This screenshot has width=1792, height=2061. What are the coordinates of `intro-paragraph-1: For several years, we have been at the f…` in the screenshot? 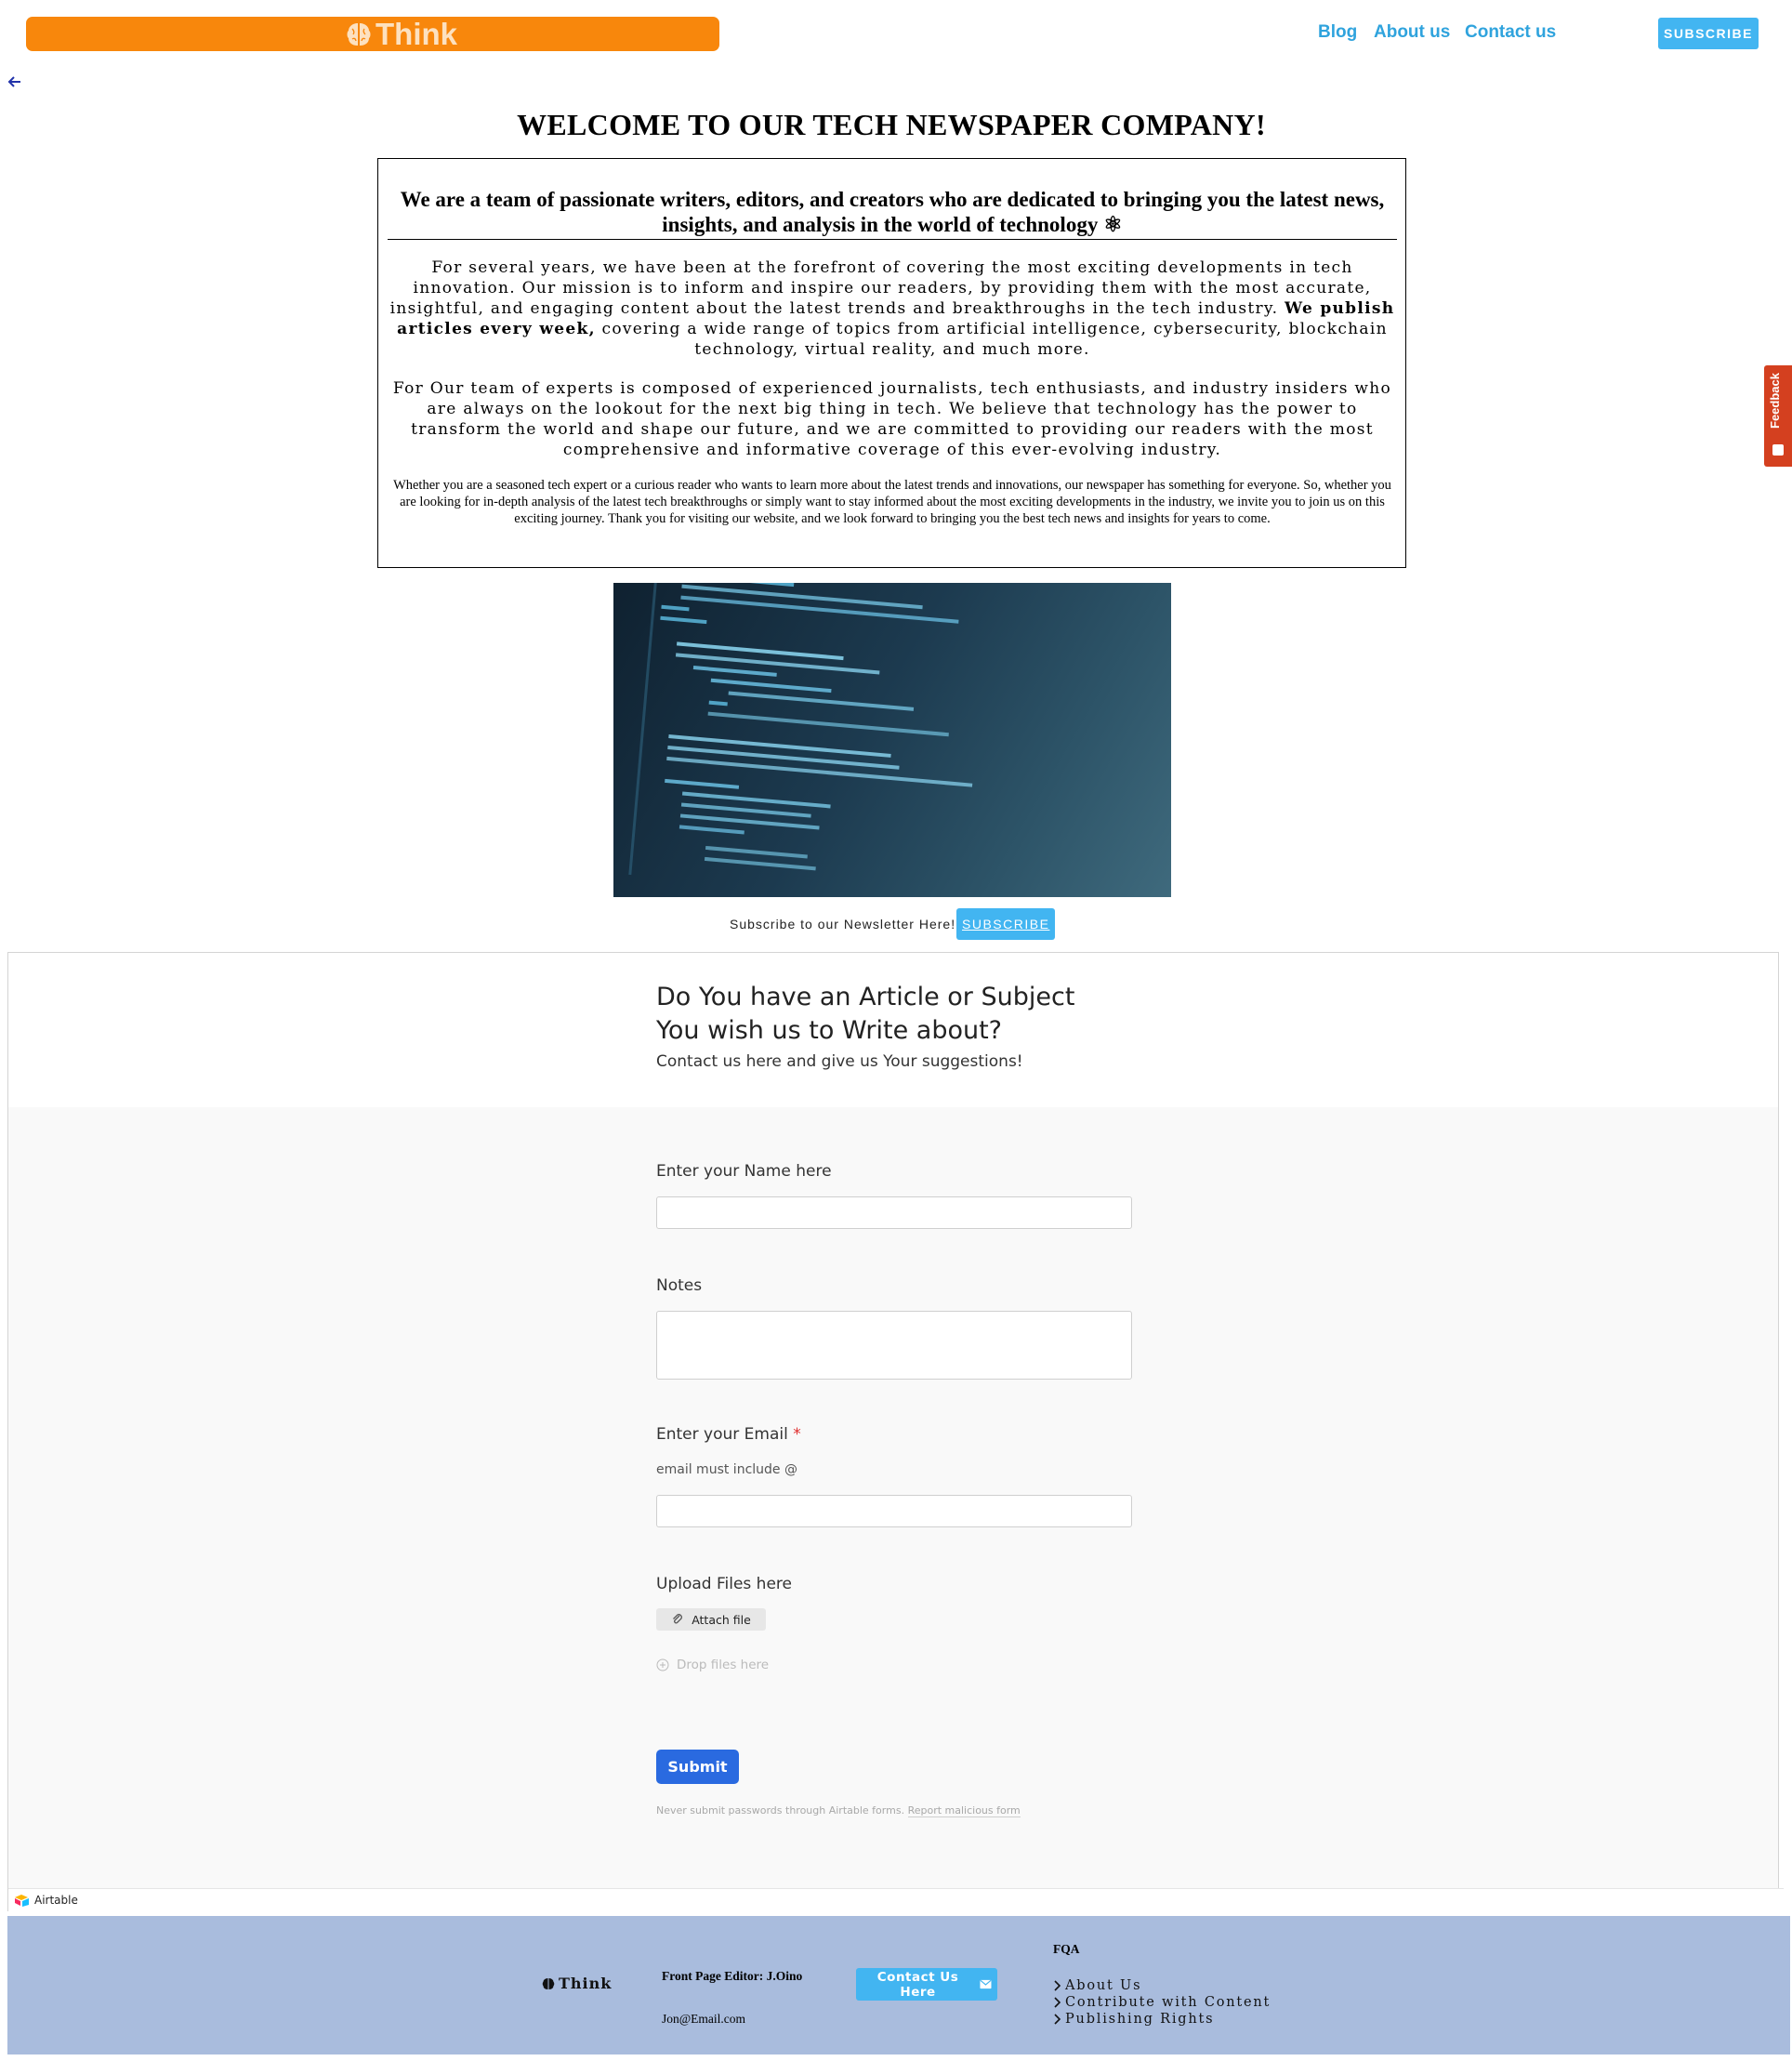 It's located at (892, 309).